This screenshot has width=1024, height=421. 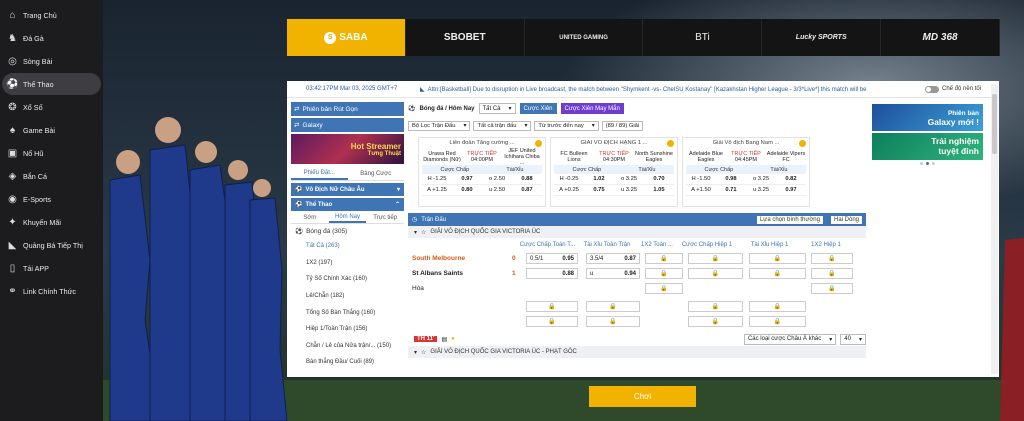 What do you see at coordinates (497, 108) in the screenshot?
I see `market-select: Tất Cả ▾` at bounding box center [497, 108].